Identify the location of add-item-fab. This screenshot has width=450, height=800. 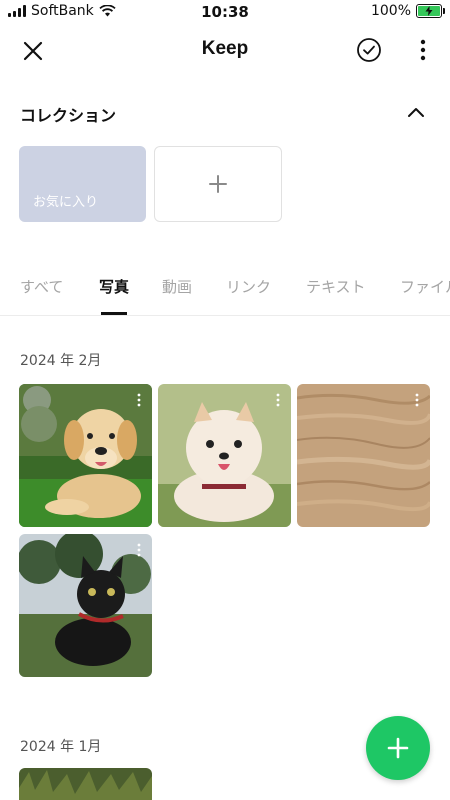
(398, 748).